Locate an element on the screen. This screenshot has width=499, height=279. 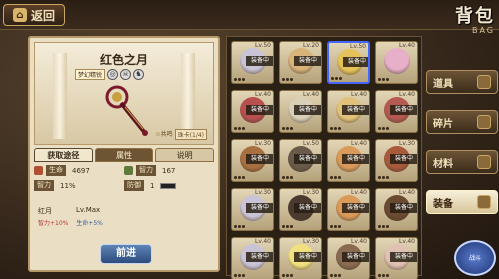
fragment-icon is located at coordinates (484, 122).